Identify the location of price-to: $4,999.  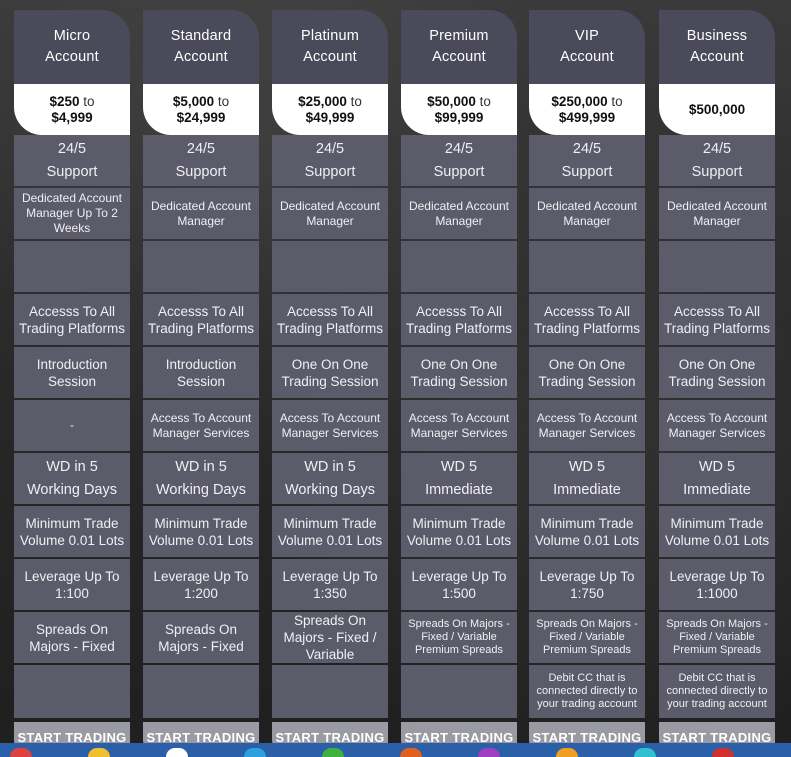
(72, 117).